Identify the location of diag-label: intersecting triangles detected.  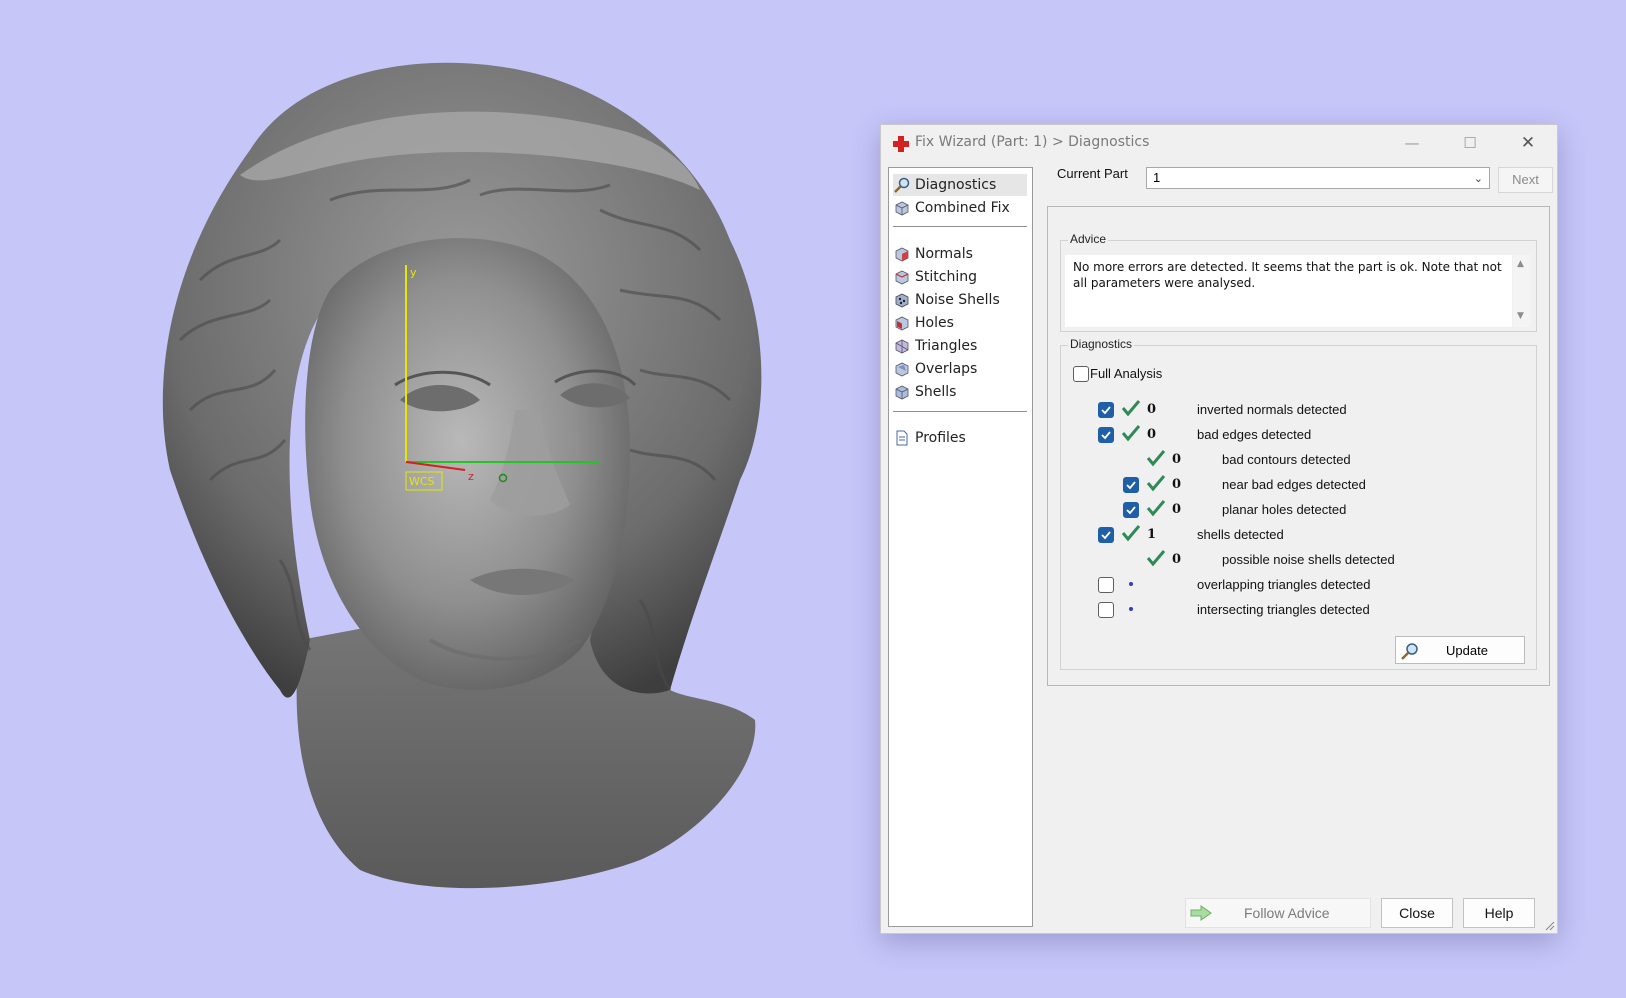
(1283, 609).